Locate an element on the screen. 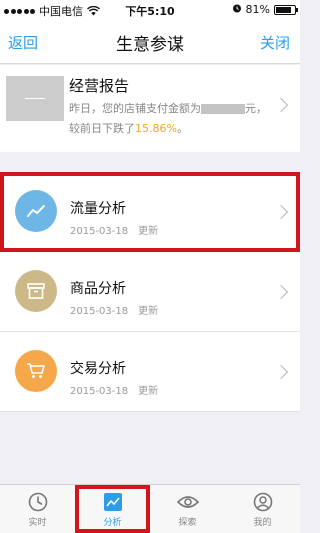 The width and height of the screenshot is (320, 533). tab-realtime: 实时 is located at coordinates (37, 509).